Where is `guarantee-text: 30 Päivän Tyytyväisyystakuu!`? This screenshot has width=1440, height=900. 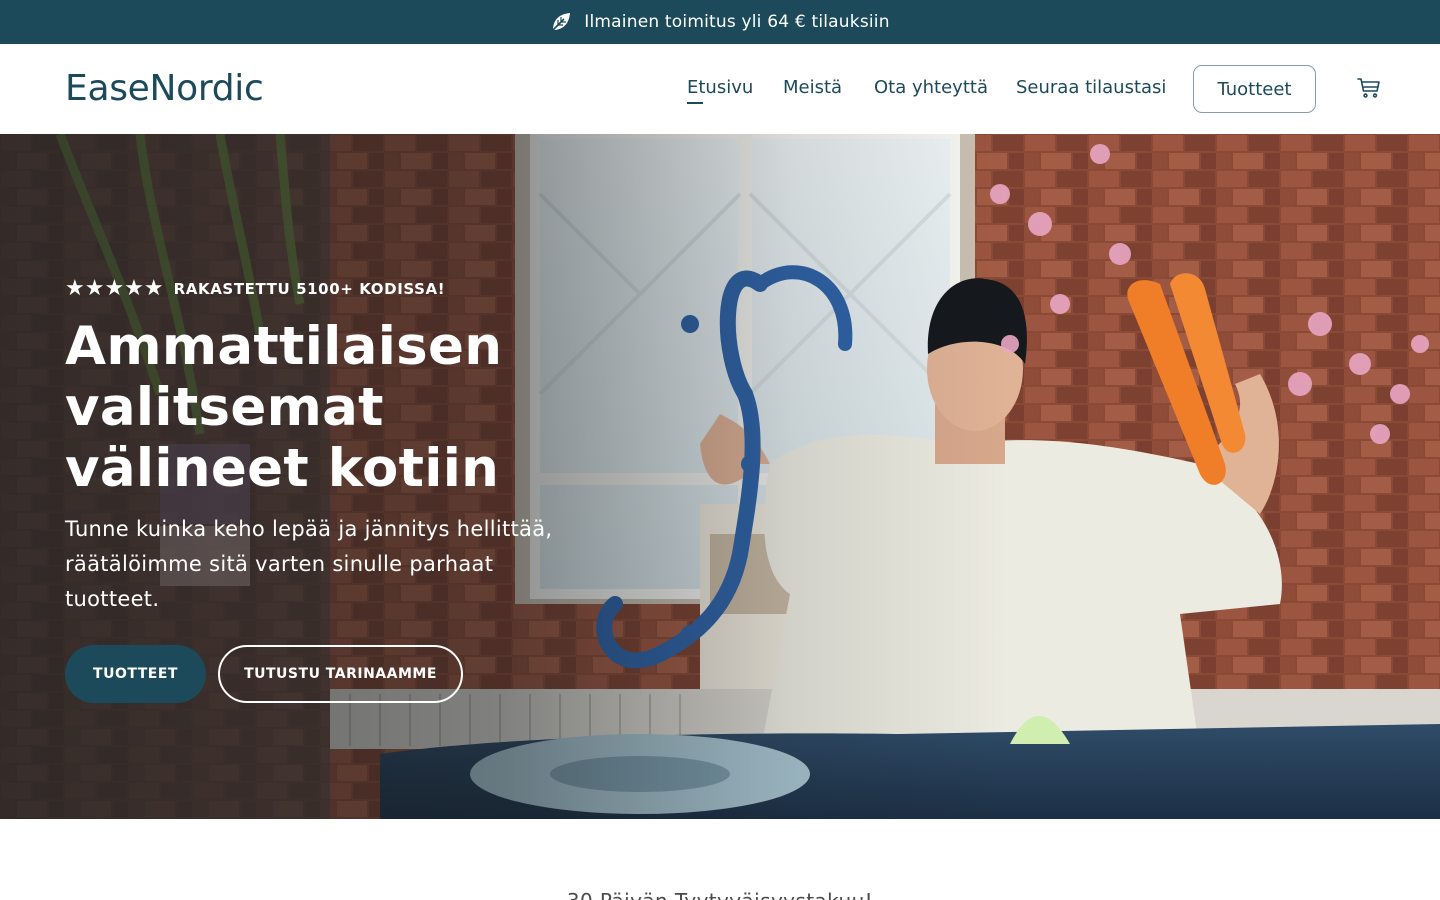 guarantee-text: 30 Päivän Tyytyväisyystakuu! is located at coordinates (720, 894).